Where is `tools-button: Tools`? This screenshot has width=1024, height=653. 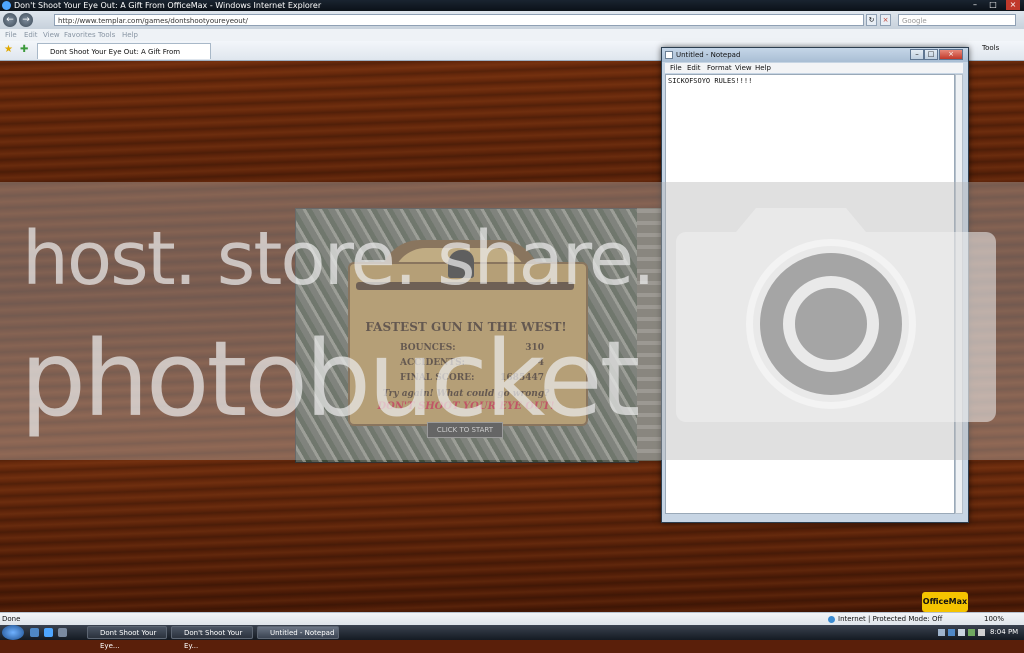
tools-button: Tools is located at coordinates (990, 48).